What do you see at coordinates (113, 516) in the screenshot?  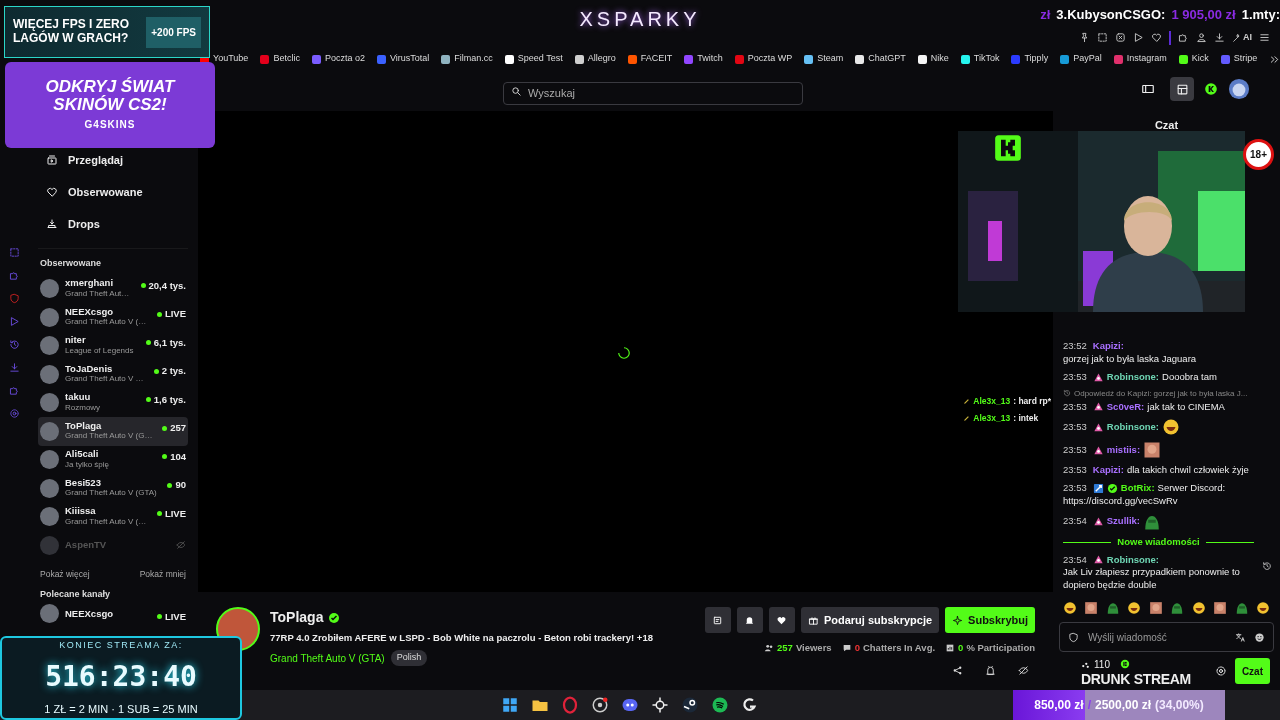 I see `channel-item: Kiiissa Grand Theft Auto V (… LIVE` at bounding box center [113, 516].